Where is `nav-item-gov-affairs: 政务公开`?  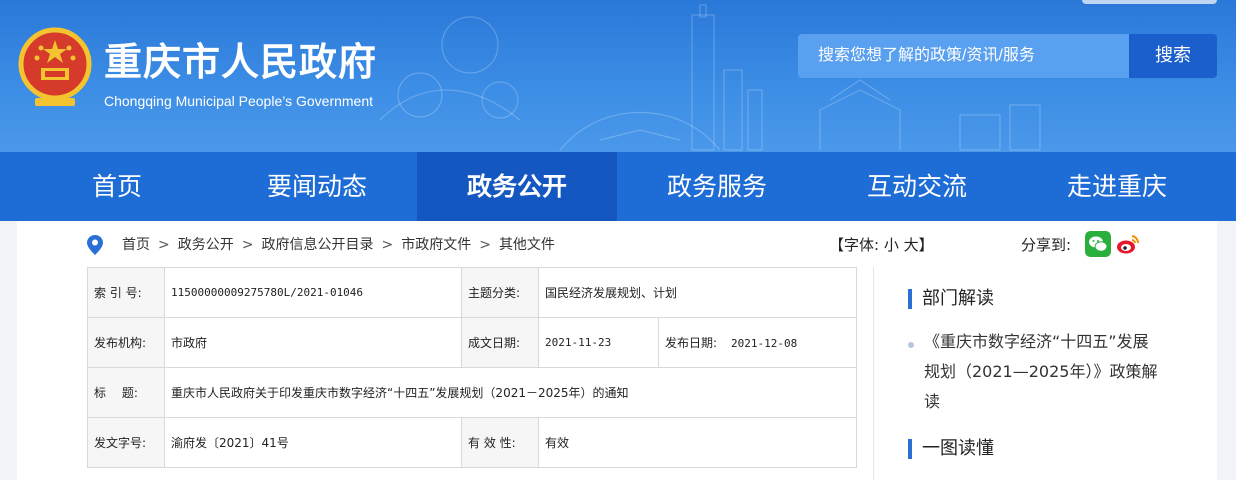
nav-item-gov-affairs: 政务公开 is located at coordinates (517, 186).